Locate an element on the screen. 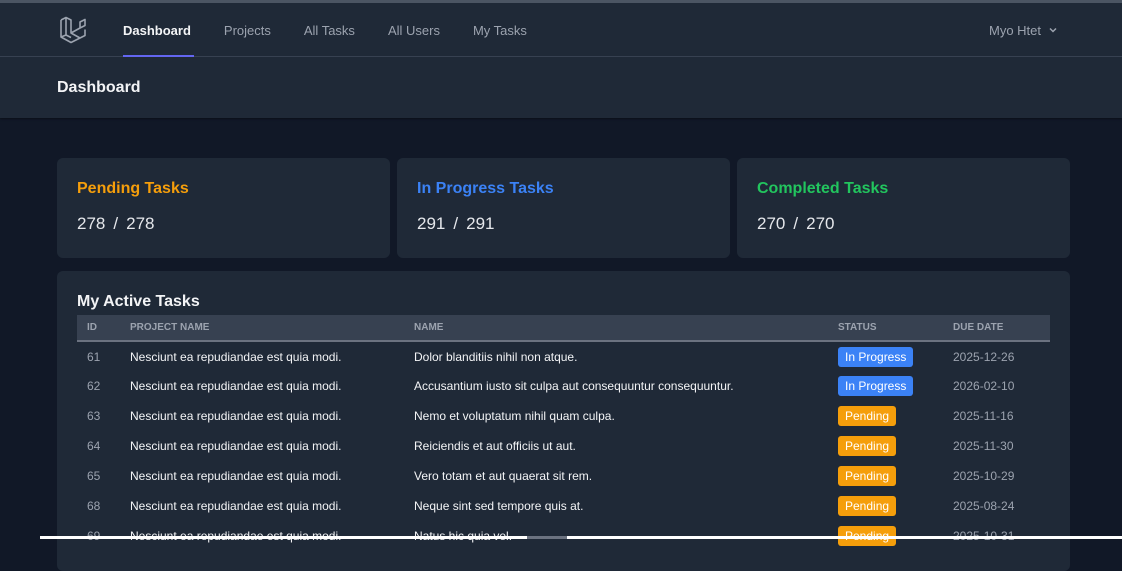 Image resolution: width=1122 pixels, height=571 pixels. pending-card-title: Pending Tasks is located at coordinates (223, 189).